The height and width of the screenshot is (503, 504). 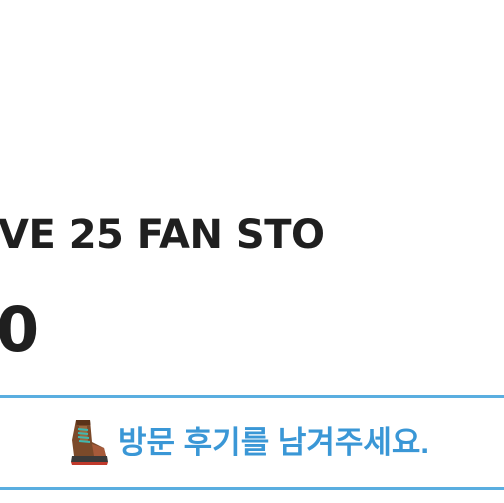 What do you see at coordinates (88, 443) in the screenshot?
I see `hiking-boot-icon` at bounding box center [88, 443].